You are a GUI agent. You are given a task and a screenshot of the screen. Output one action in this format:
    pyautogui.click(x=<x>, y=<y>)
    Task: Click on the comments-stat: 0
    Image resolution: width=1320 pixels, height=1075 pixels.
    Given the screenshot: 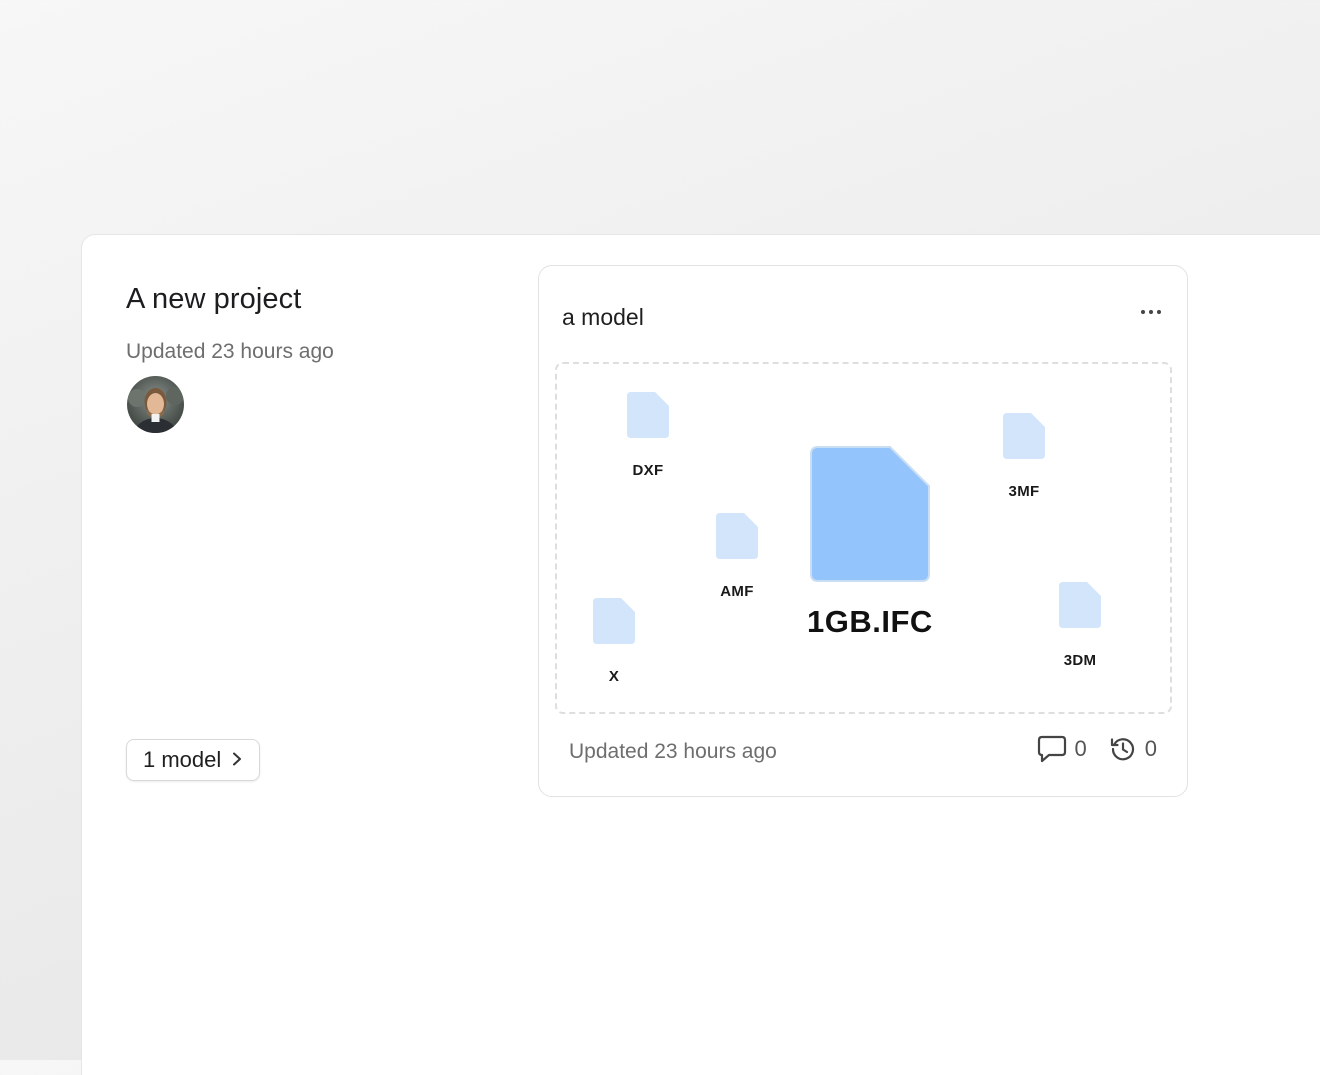 What is the action you would take?
    pyautogui.click(x=1062, y=749)
    